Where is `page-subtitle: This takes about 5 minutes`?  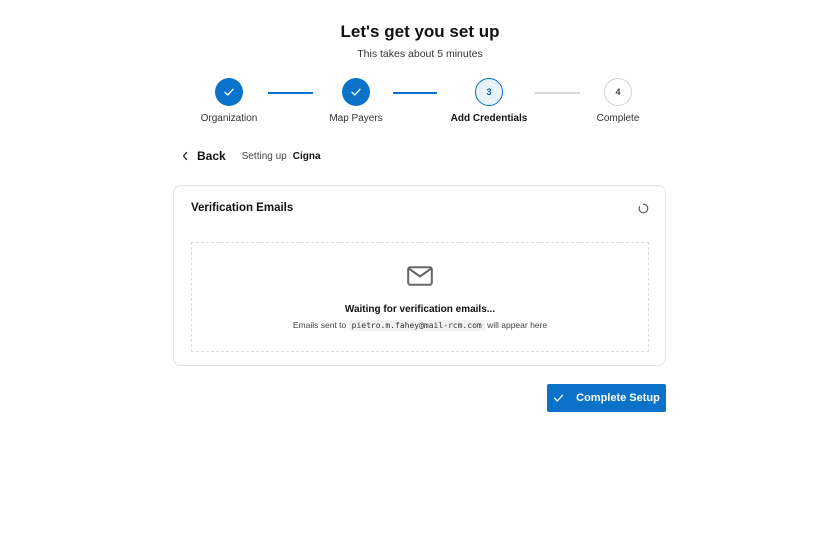 page-subtitle: This takes about 5 minutes is located at coordinates (420, 54).